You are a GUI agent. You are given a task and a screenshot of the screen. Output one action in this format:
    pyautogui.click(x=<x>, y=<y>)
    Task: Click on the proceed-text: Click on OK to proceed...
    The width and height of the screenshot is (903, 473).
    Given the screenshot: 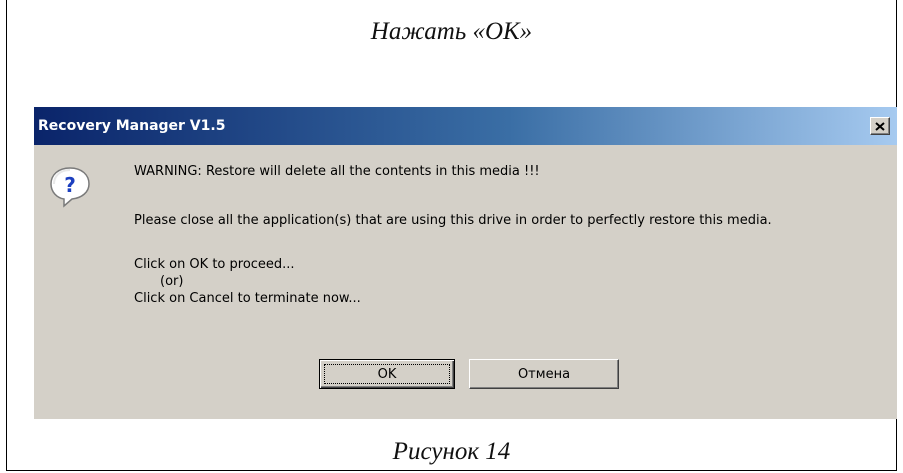 What is the action you would take?
    pyautogui.click(x=214, y=264)
    